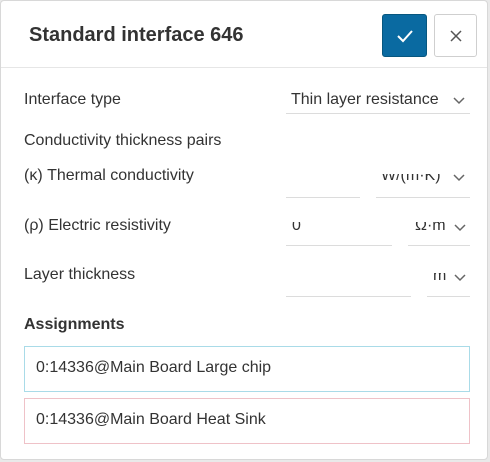 Image resolution: width=490 pixels, height=462 pixels. I want to click on interface-type-value: Thin layer resistance, so click(365, 99).